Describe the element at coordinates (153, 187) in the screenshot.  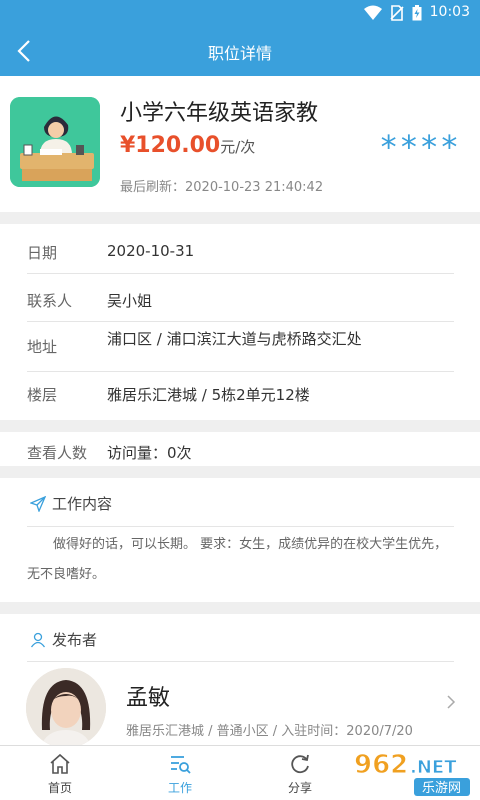
I see `refresh-label: 最后刷新：` at that location.